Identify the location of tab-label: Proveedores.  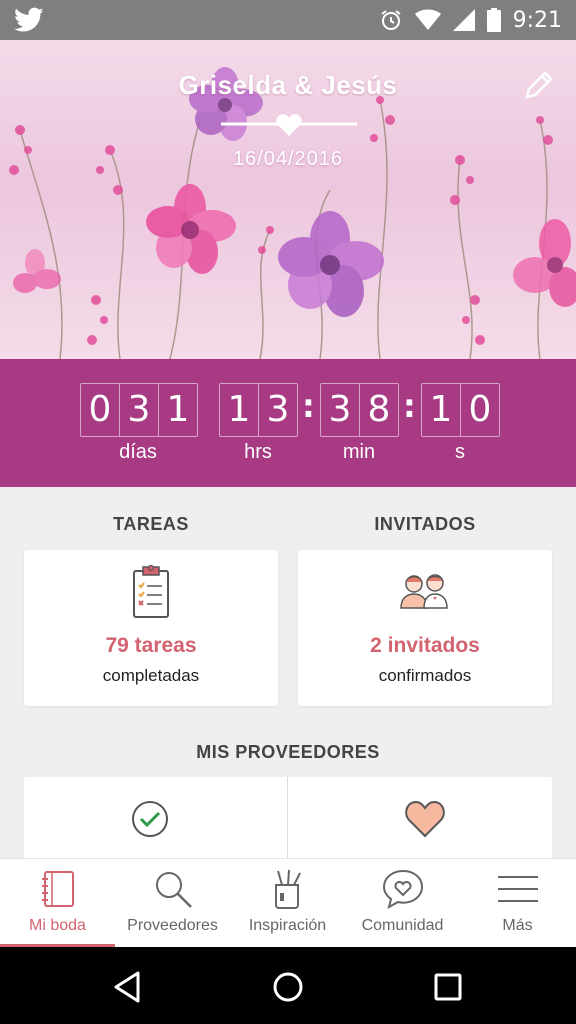
(172, 925).